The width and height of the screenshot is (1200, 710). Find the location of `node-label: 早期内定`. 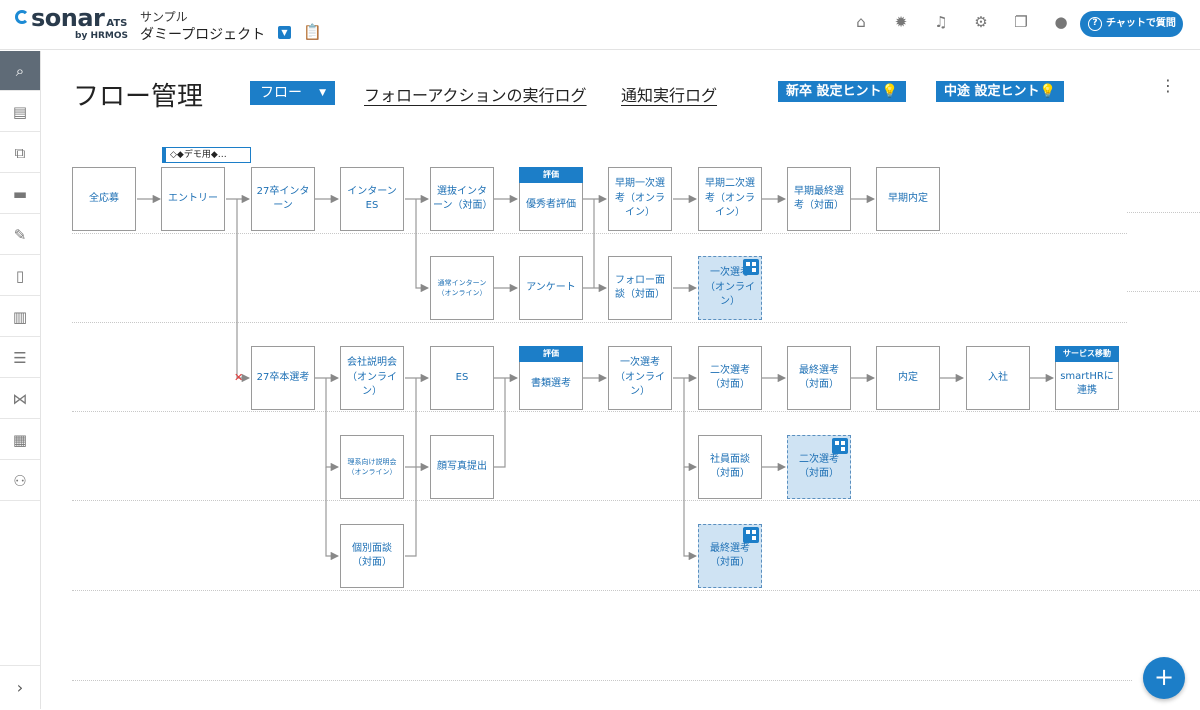

node-label: 早期内定 is located at coordinates (908, 198).